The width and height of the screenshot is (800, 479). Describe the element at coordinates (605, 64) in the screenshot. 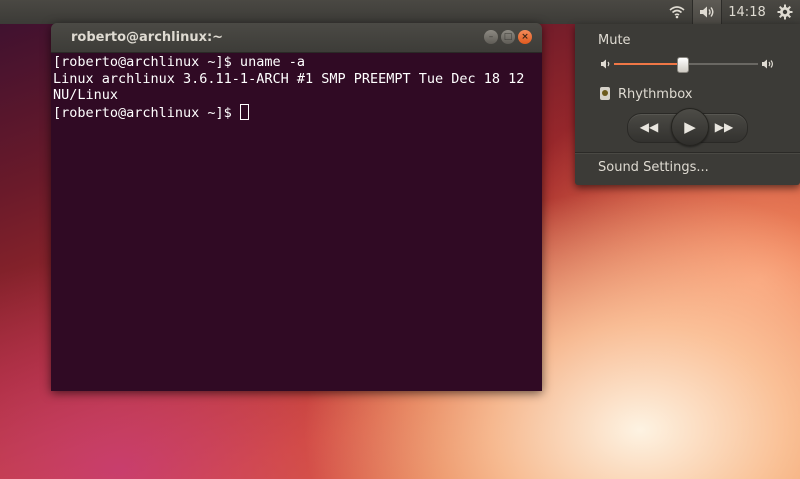

I see `volume-low-icon` at that location.